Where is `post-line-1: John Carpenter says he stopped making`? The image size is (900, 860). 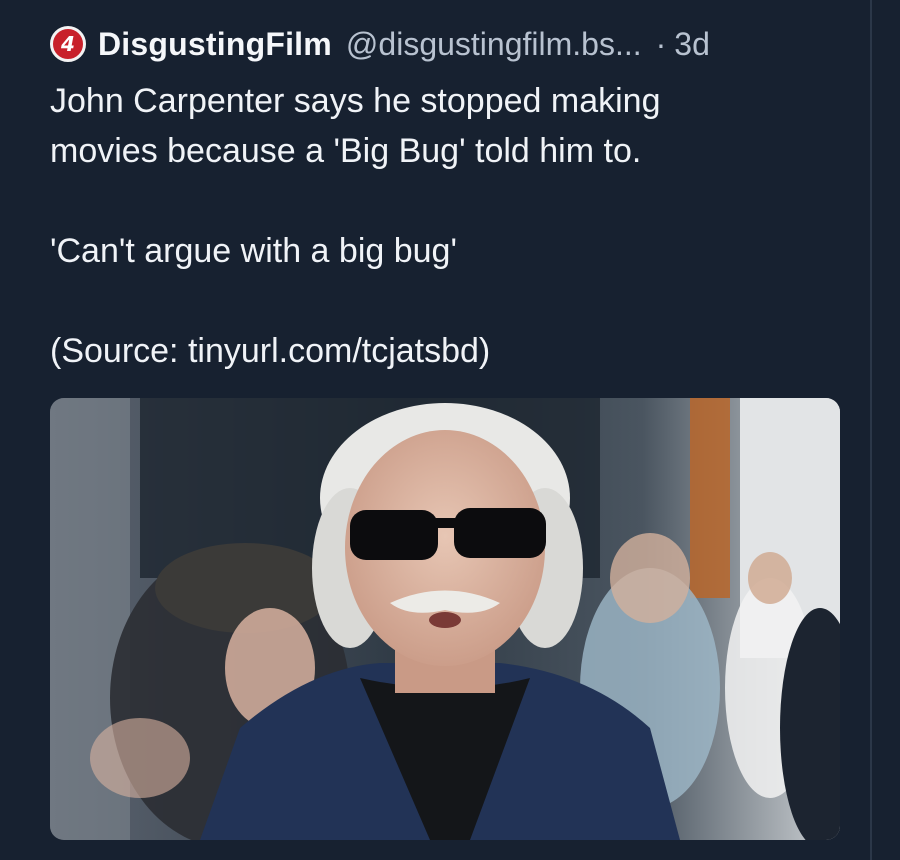
post-line-1: John Carpenter says he stopped making is located at coordinates (355, 101).